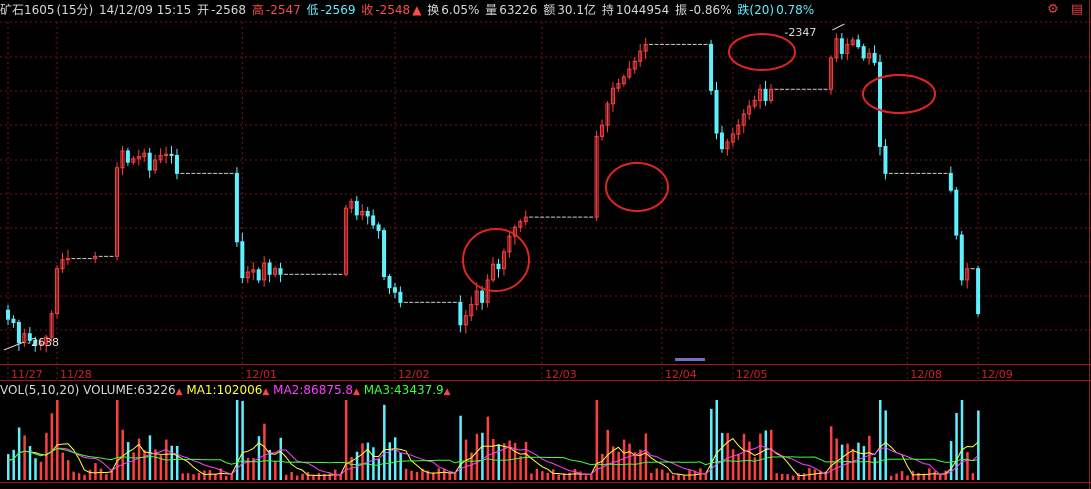 This screenshot has height=489, width=1091. What do you see at coordinates (926, 374) in the screenshot?
I see `x-tick-label: 12/08` at bounding box center [926, 374].